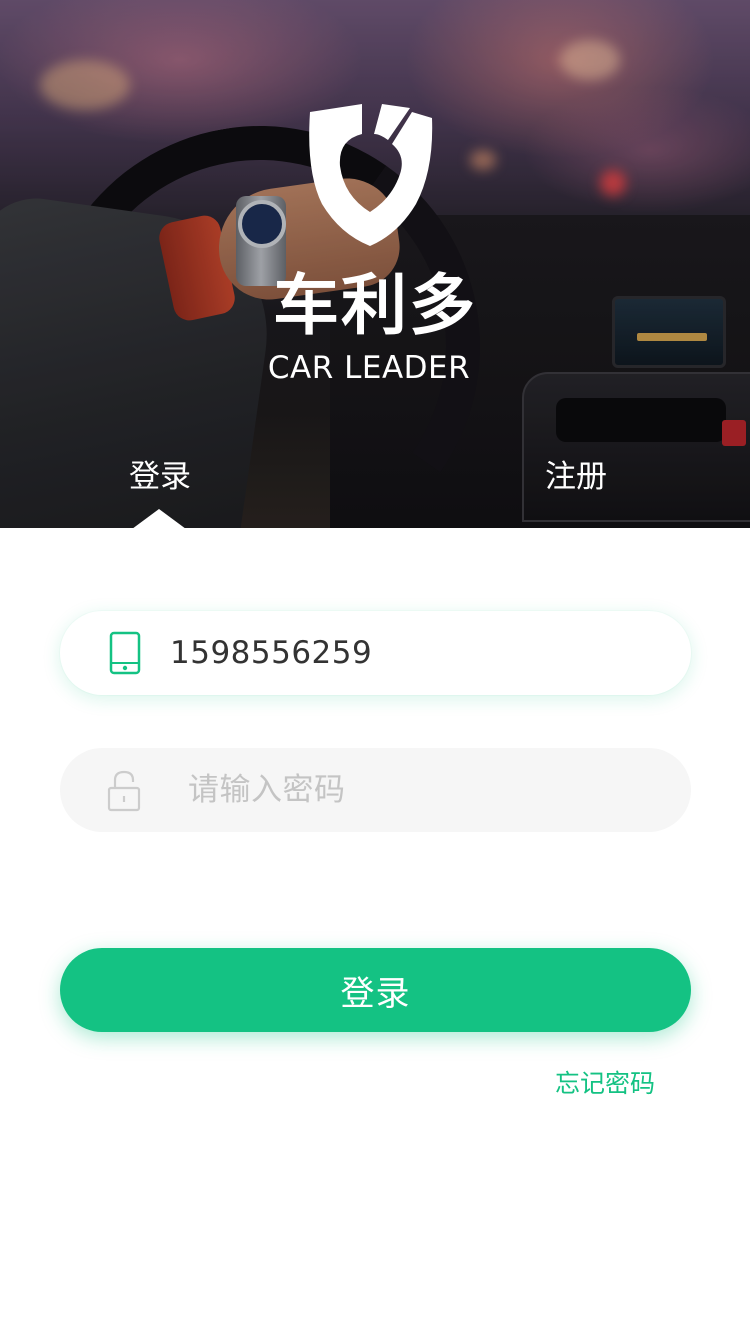 This screenshot has width=750, height=1334. I want to click on shield-logo-icon, so click(371, 175).